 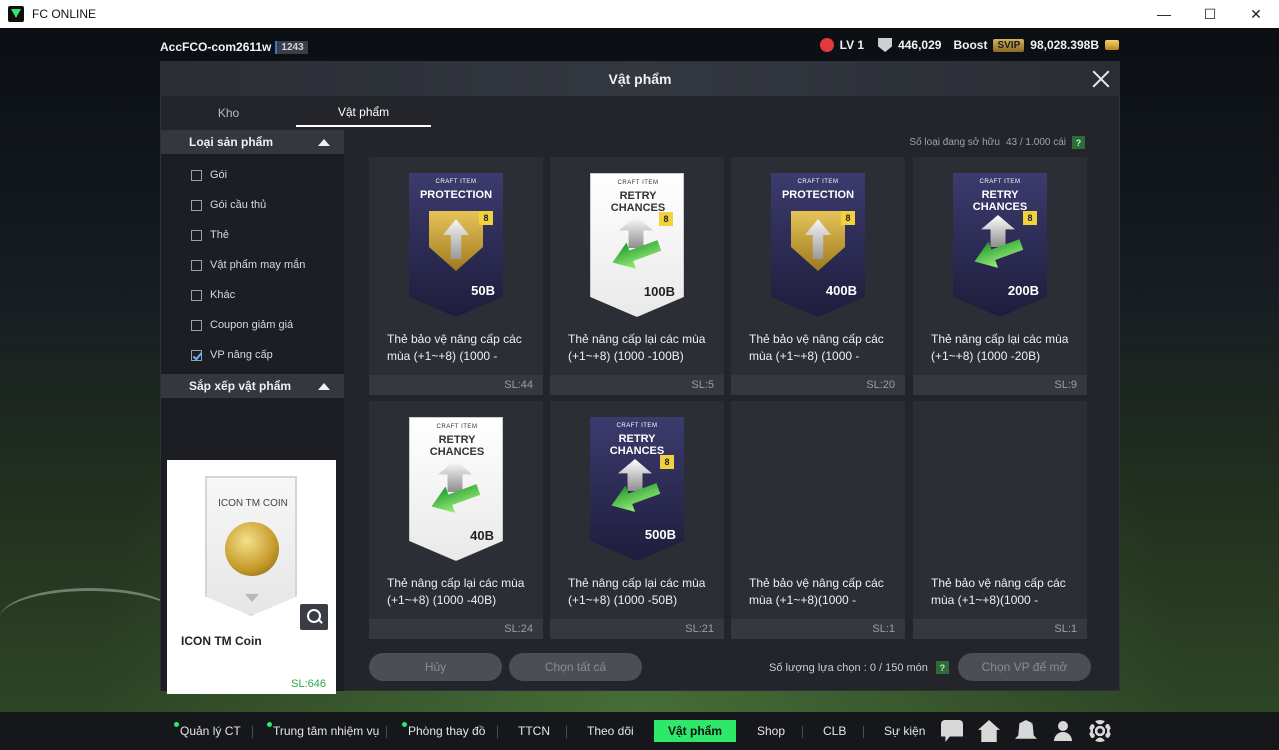 I want to click on nav-phong-thay-do: Phòng thay đồ, so click(x=444, y=731).